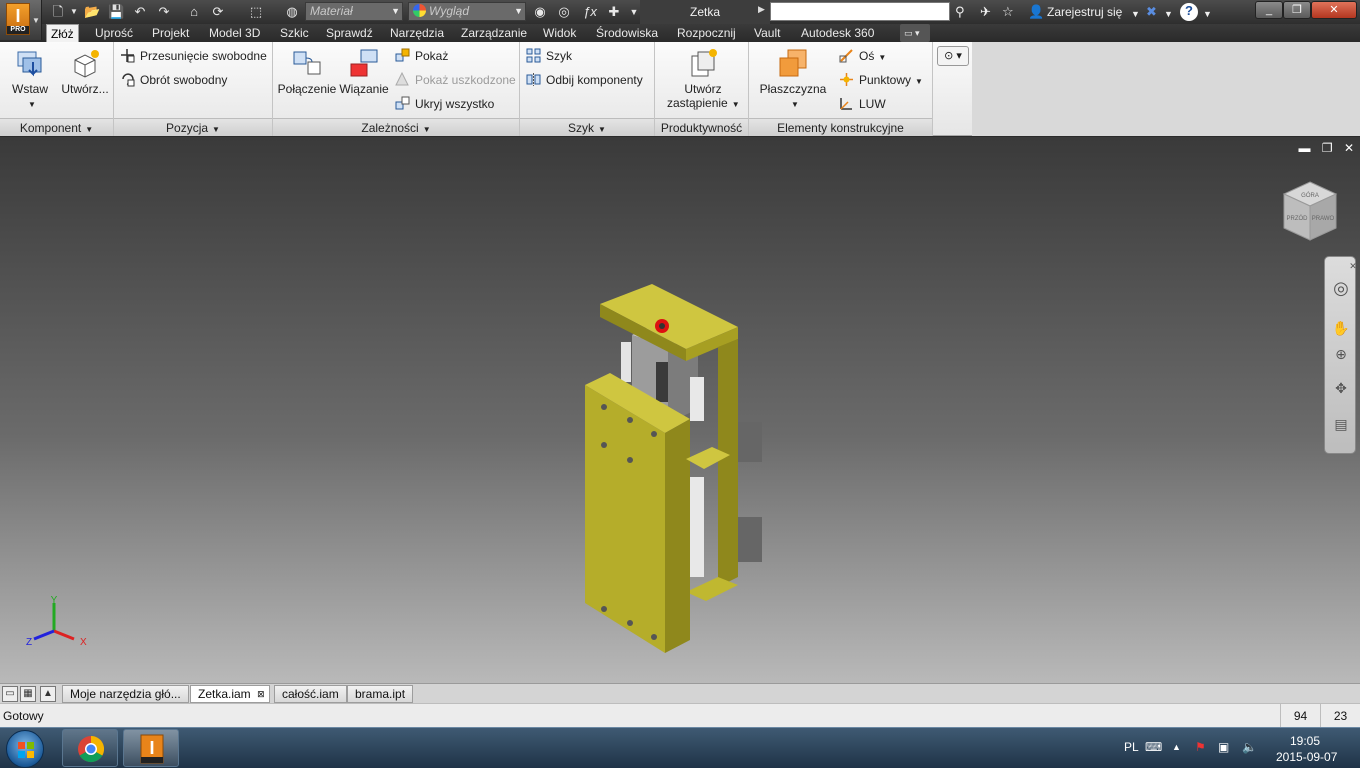  I want to click on zoom-icon: ⊕, so click(1341, 354).